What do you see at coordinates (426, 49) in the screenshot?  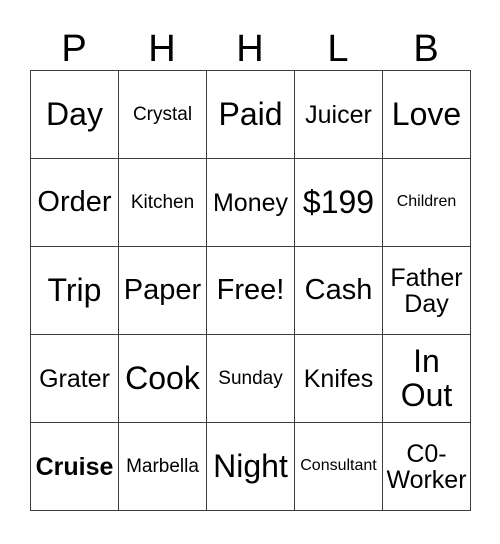 I see `bingo-header-letter-4: B` at bounding box center [426, 49].